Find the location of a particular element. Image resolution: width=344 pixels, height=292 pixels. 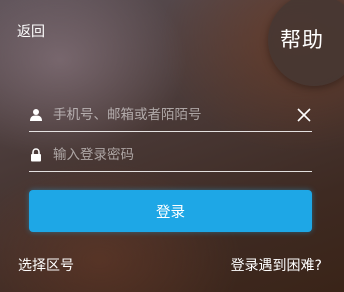

back-link: 返回 is located at coordinates (31, 31).